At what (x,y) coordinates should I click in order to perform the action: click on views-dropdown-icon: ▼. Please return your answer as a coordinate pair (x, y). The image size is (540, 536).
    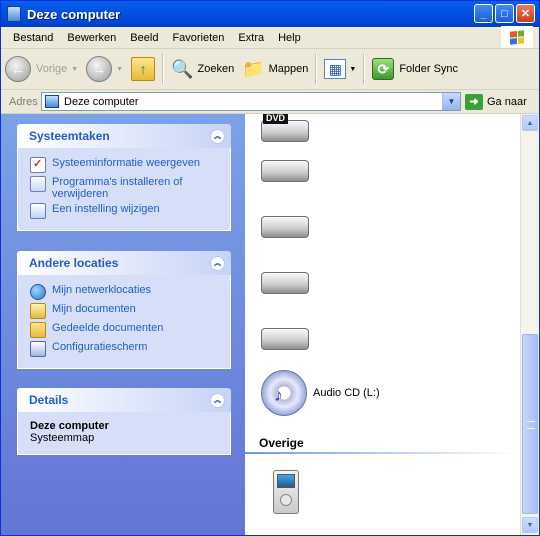
    Looking at the image, I should click on (352, 69).